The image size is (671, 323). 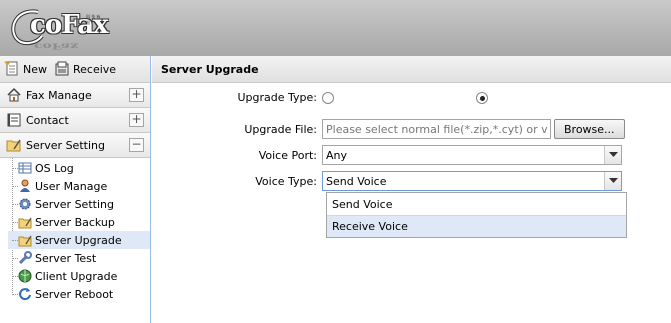 I want to click on voice-port-label: Voice Port:, so click(x=287, y=155).